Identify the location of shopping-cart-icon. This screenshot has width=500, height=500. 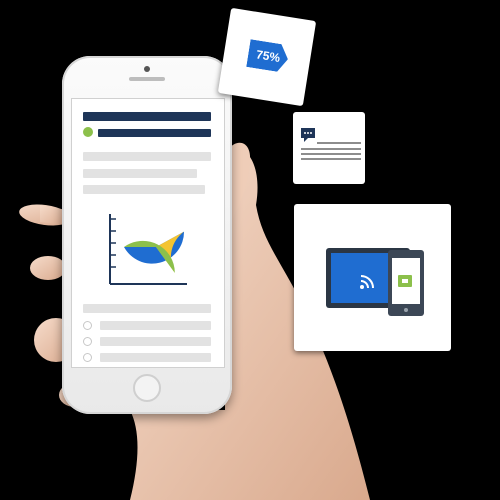
(405, 281).